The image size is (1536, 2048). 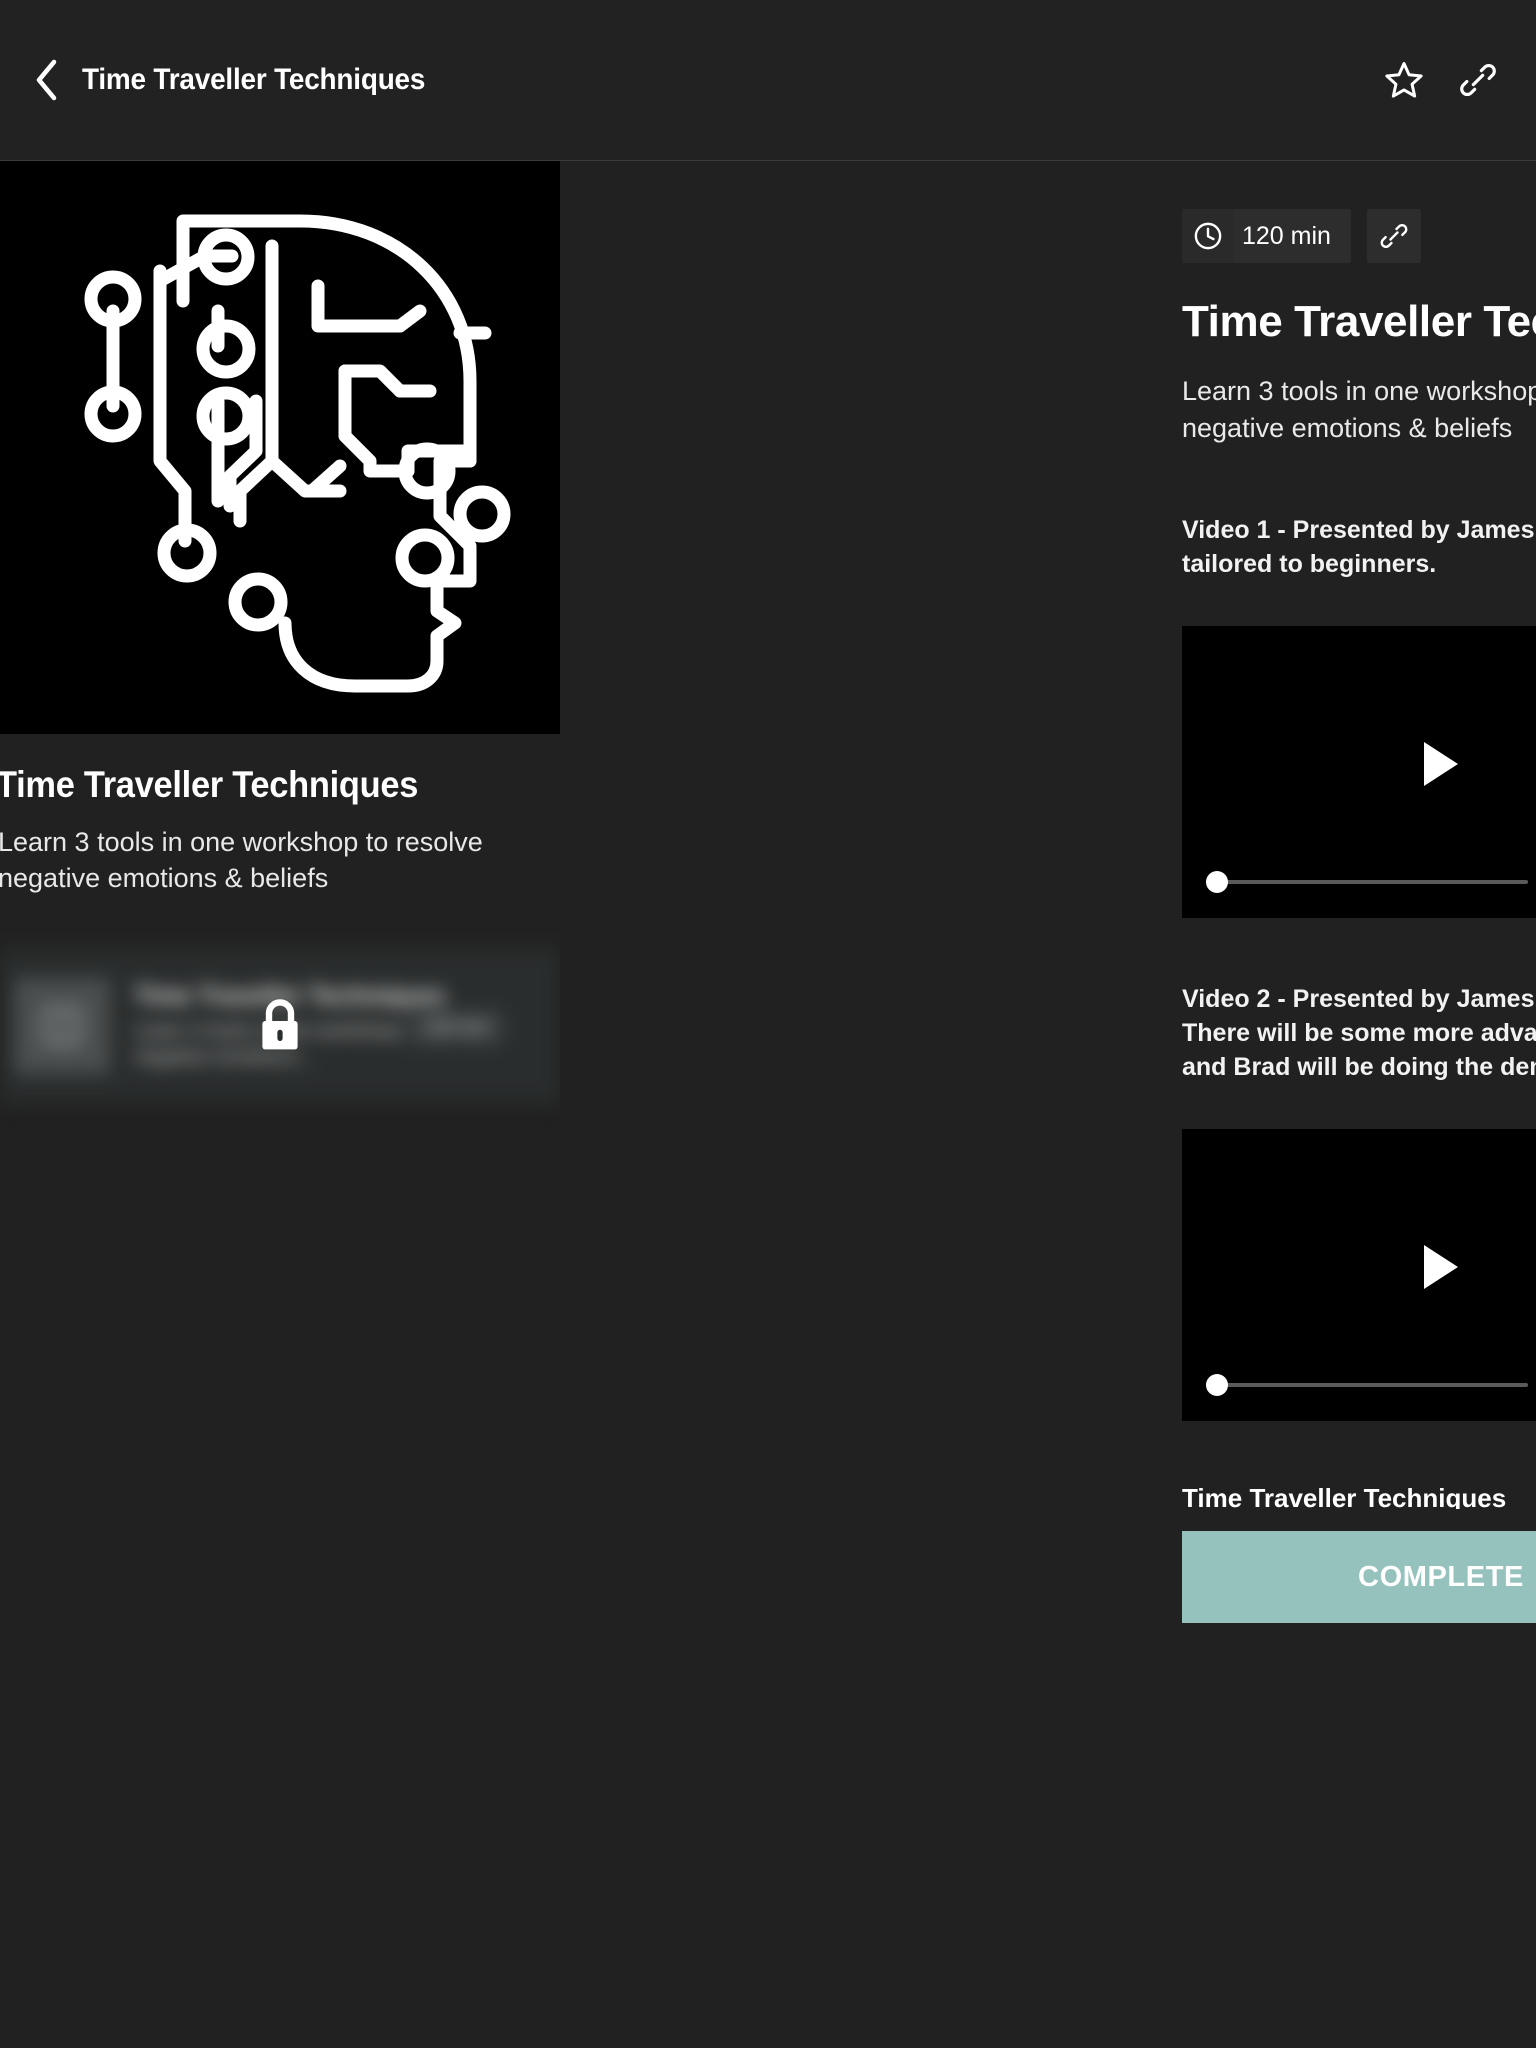 I want to click on locked-card-thumbnail, so click(x=62, y=1025).